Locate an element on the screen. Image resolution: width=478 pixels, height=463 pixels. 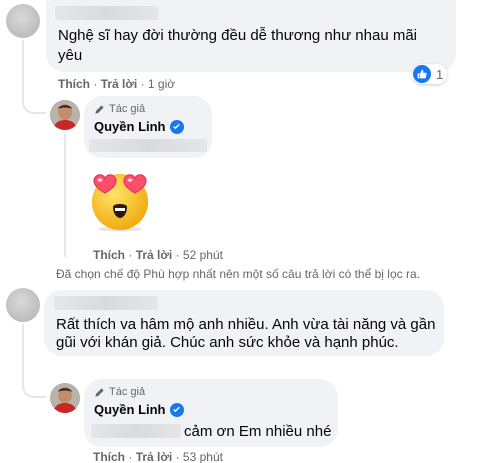
comment-actions: Thích · Trả lời · 1 giờ is located at coordinates (117, 84).